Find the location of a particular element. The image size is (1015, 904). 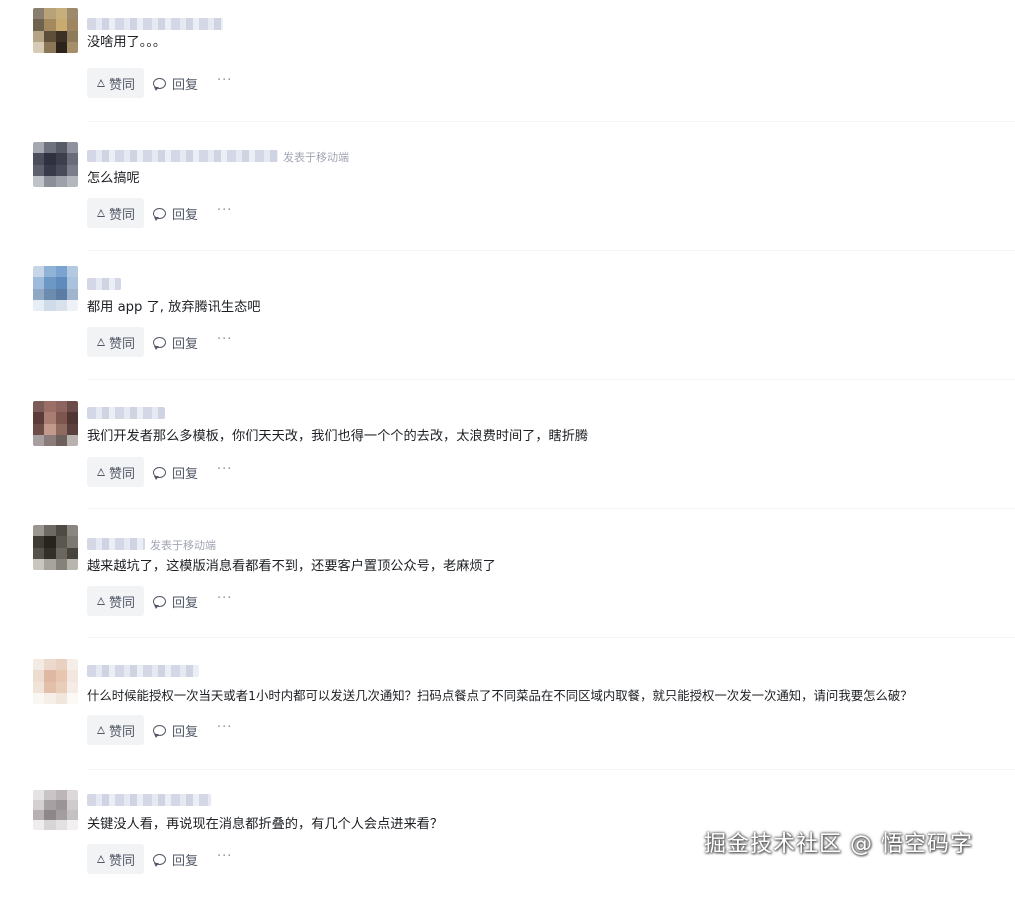

author-row: 发表于移动端 is located at coordinates (218, 156).